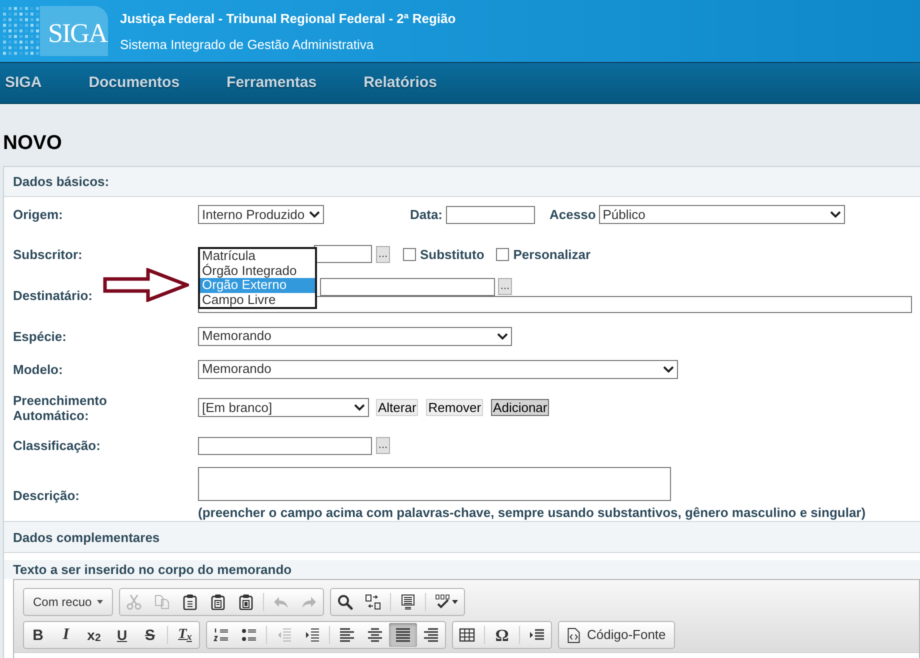 This screenshot has height=658, width=920. What do you see at coordinates (134, 602) in the screenshot?
I see `scissors-icon` at bounding box center [134, 602].